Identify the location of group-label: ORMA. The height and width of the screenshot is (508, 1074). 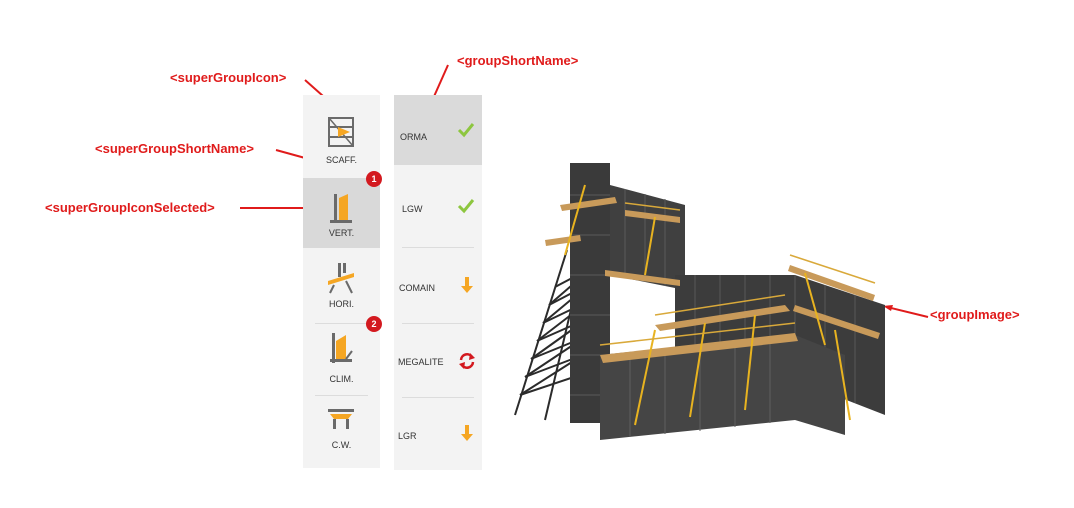
(413, 137).